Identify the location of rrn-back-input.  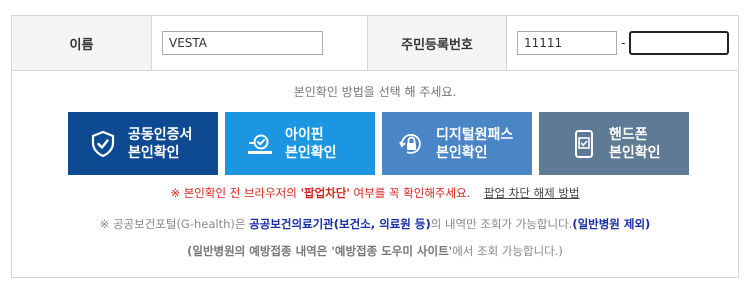
(679, 43).